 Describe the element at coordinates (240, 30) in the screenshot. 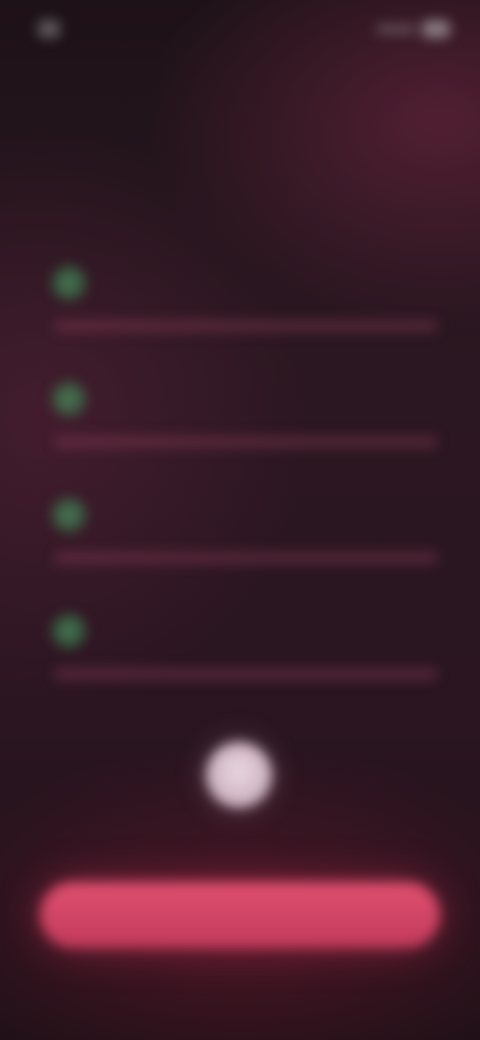

I see `status-bar` at that location.